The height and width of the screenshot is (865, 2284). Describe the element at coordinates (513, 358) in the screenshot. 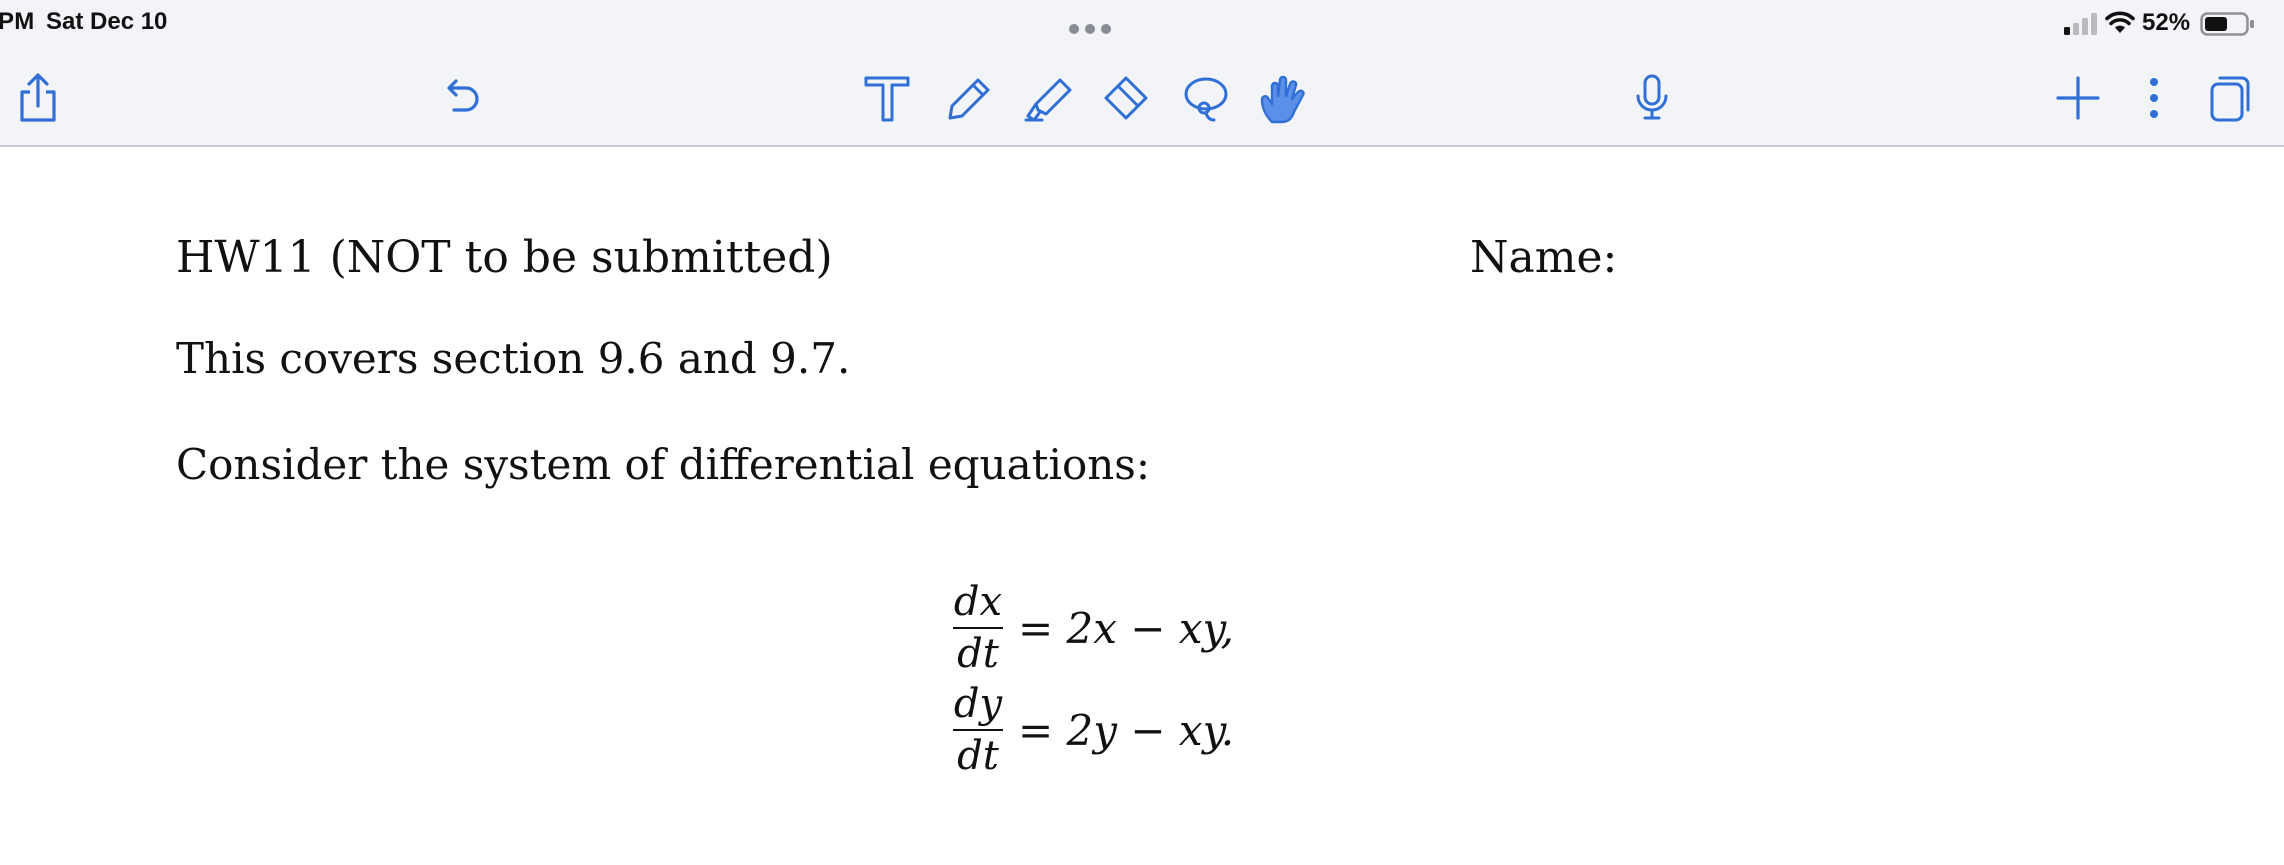

I see `section-note: This covers section 9.6 and 9.7.` at that location.